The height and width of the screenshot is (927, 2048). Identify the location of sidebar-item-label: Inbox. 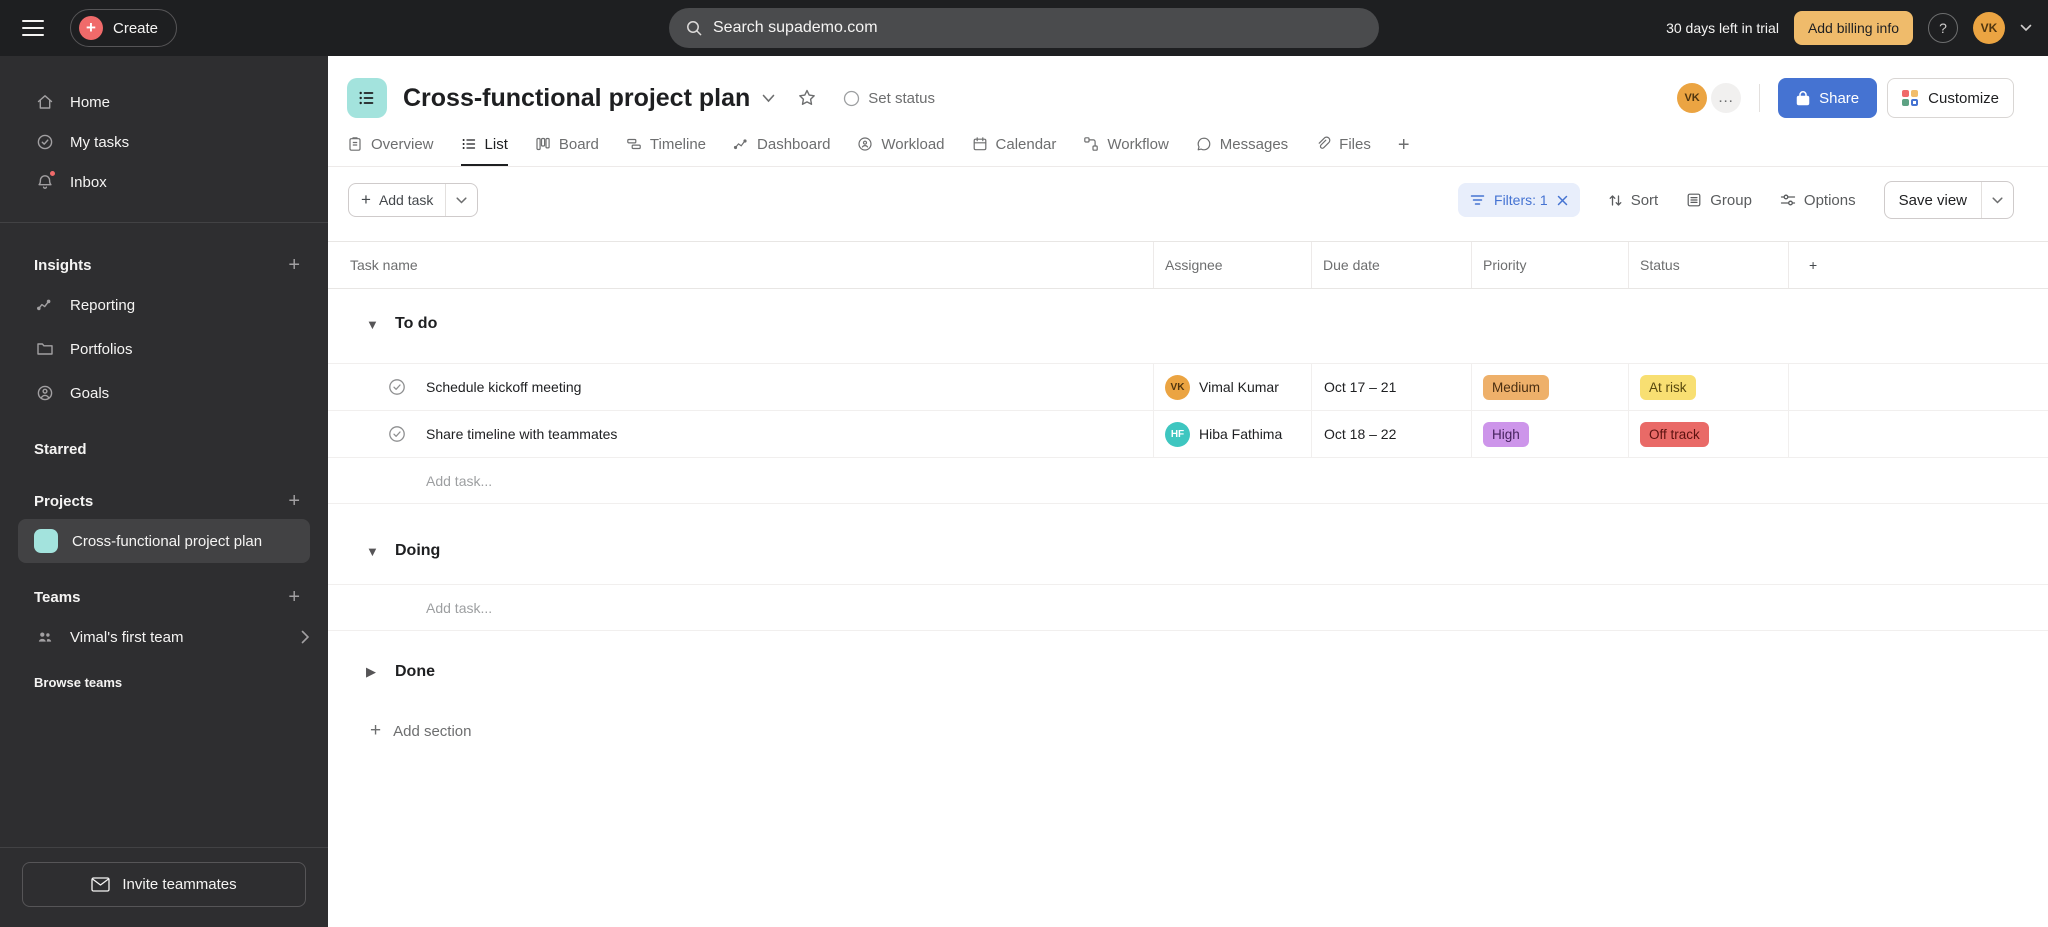
(88, 182).